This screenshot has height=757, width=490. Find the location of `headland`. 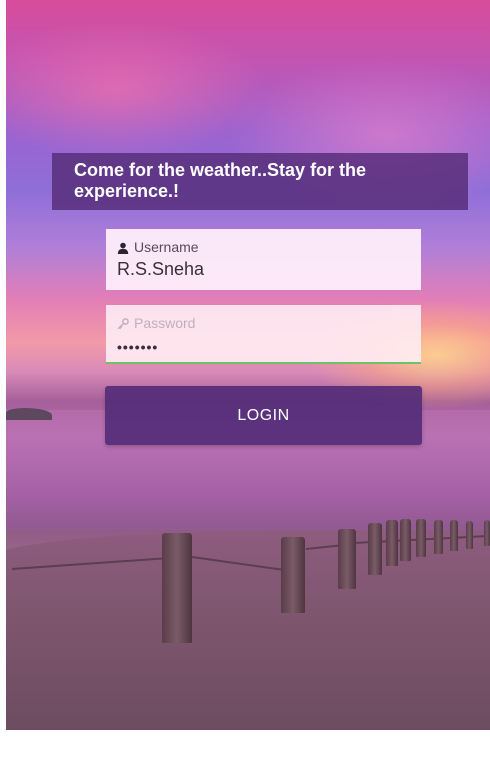

headland is located at coordinates (29, 414).